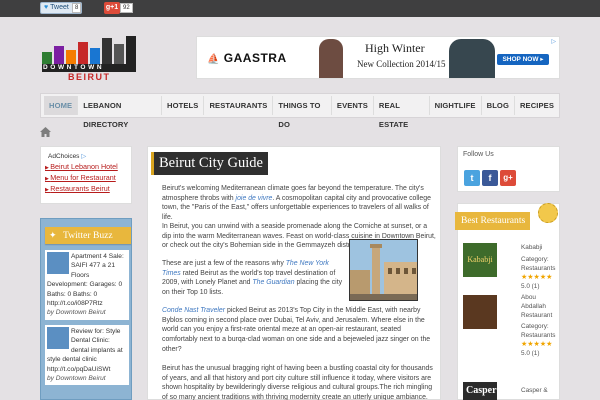  What do you see at coordinates (126, 8) in the screenshot?
I see `gplus-count: 92` at bounding box center [126, 8].